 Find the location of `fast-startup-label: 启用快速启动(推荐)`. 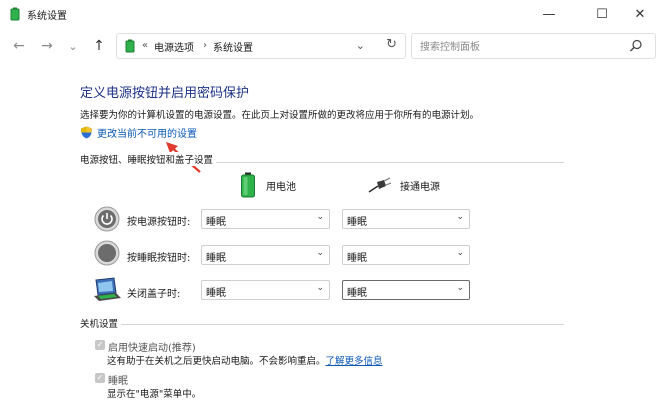

fast-startup-label: 启用快速启动(推荐) is located at coordinates (152, 348).